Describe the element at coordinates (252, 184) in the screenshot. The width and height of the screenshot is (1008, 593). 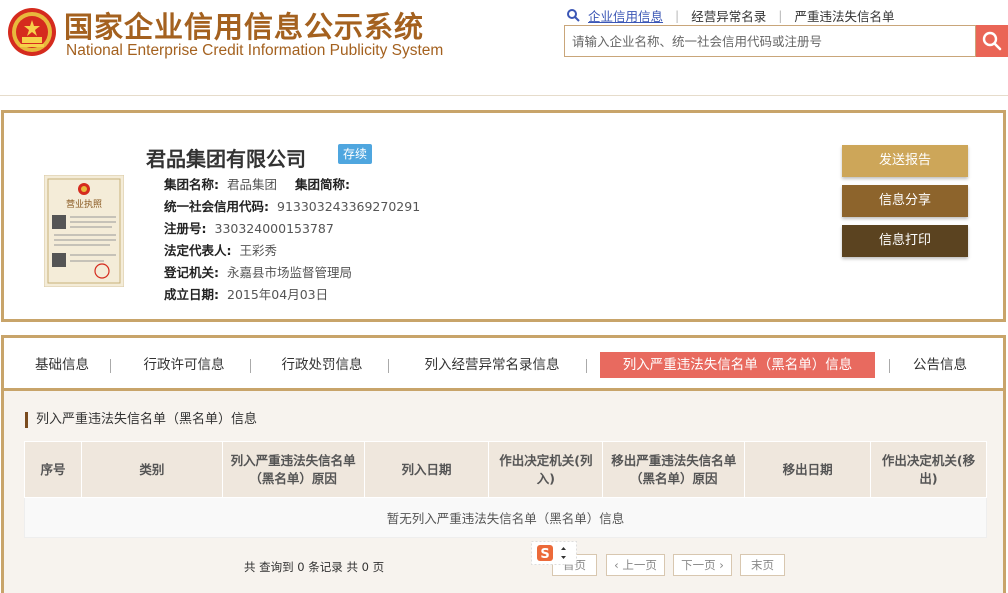
I see `group-name-value: 君品集团` at that location.